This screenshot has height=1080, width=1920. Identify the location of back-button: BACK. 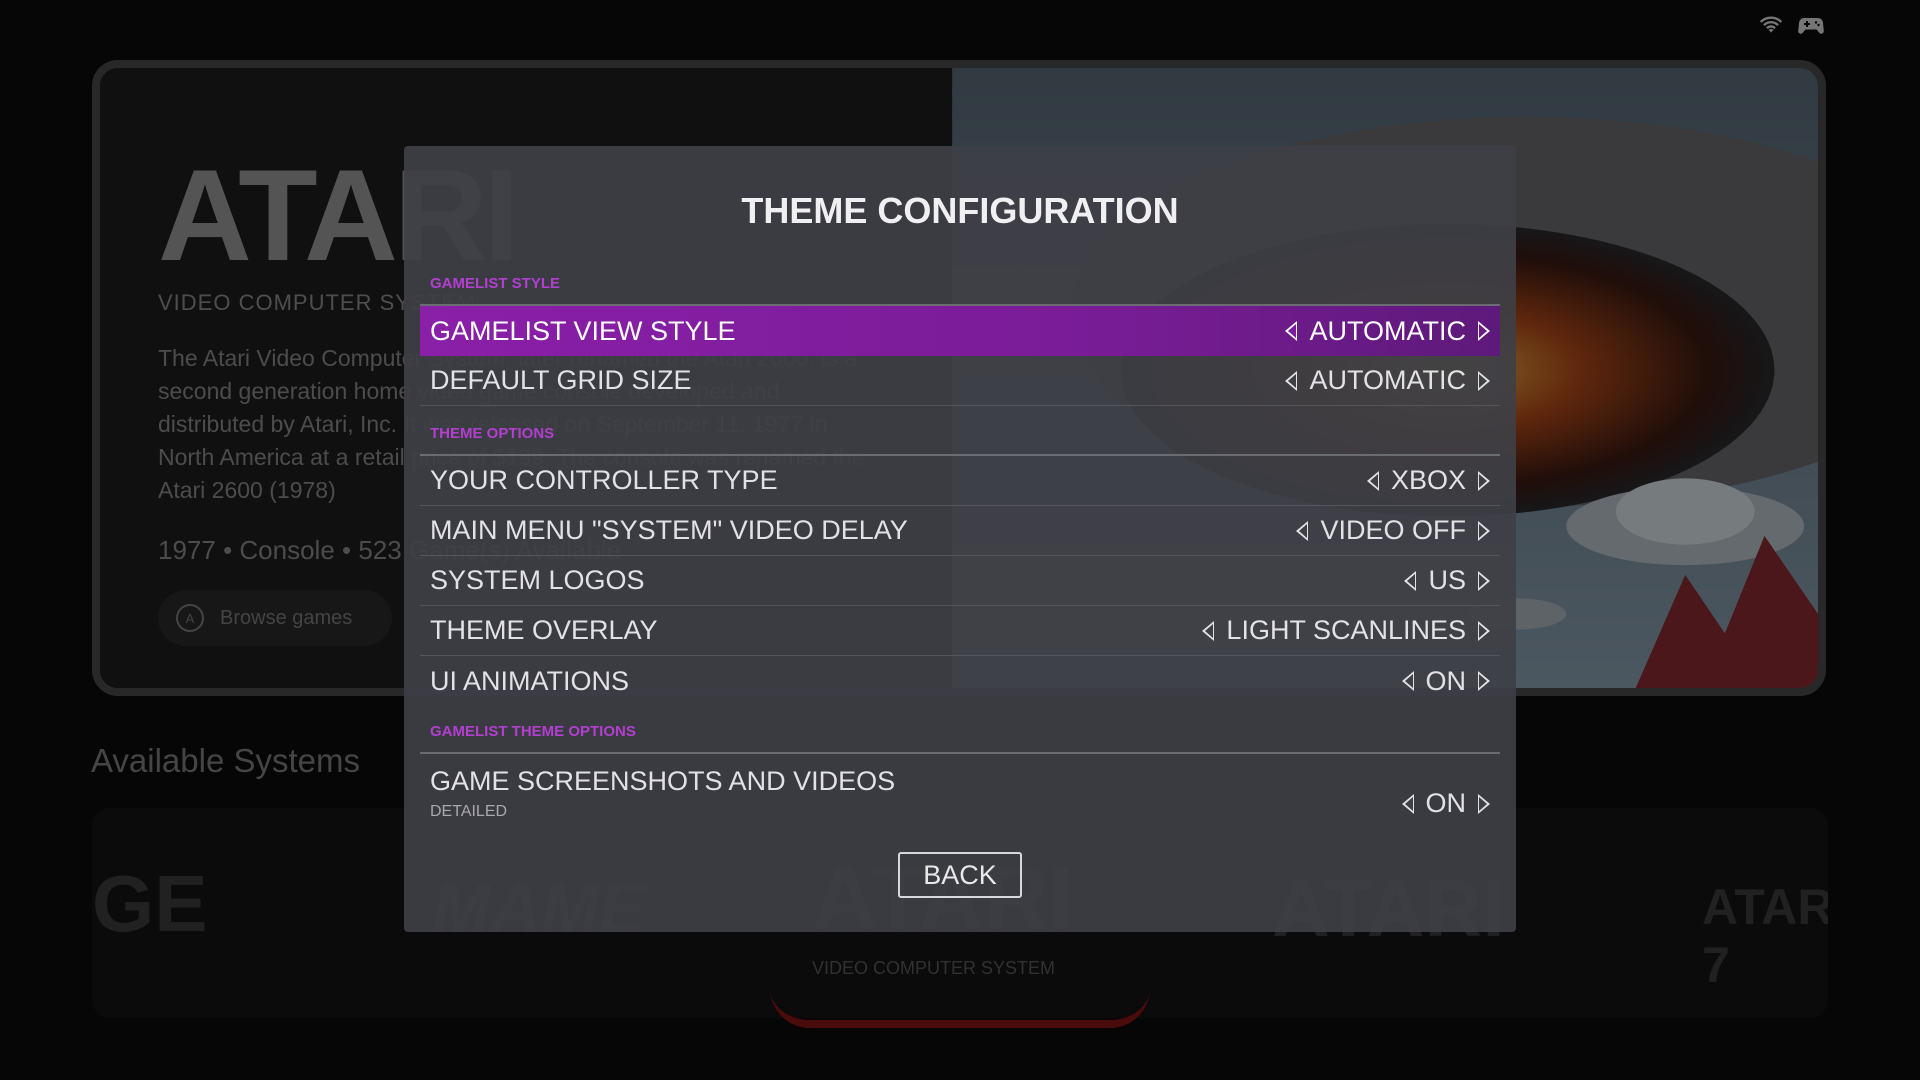
(960, 875).